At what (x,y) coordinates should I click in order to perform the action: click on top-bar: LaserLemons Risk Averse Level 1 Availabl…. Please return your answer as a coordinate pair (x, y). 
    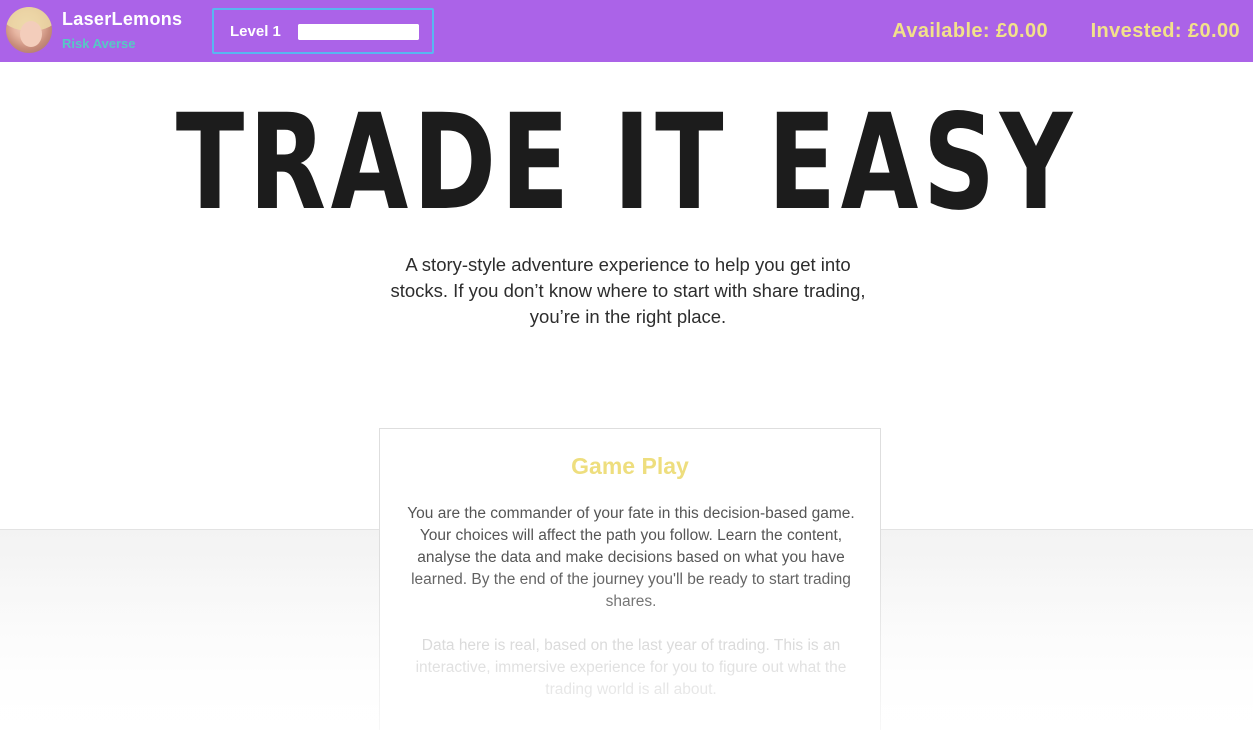
    Looking at the image, I should click on (626, 31).